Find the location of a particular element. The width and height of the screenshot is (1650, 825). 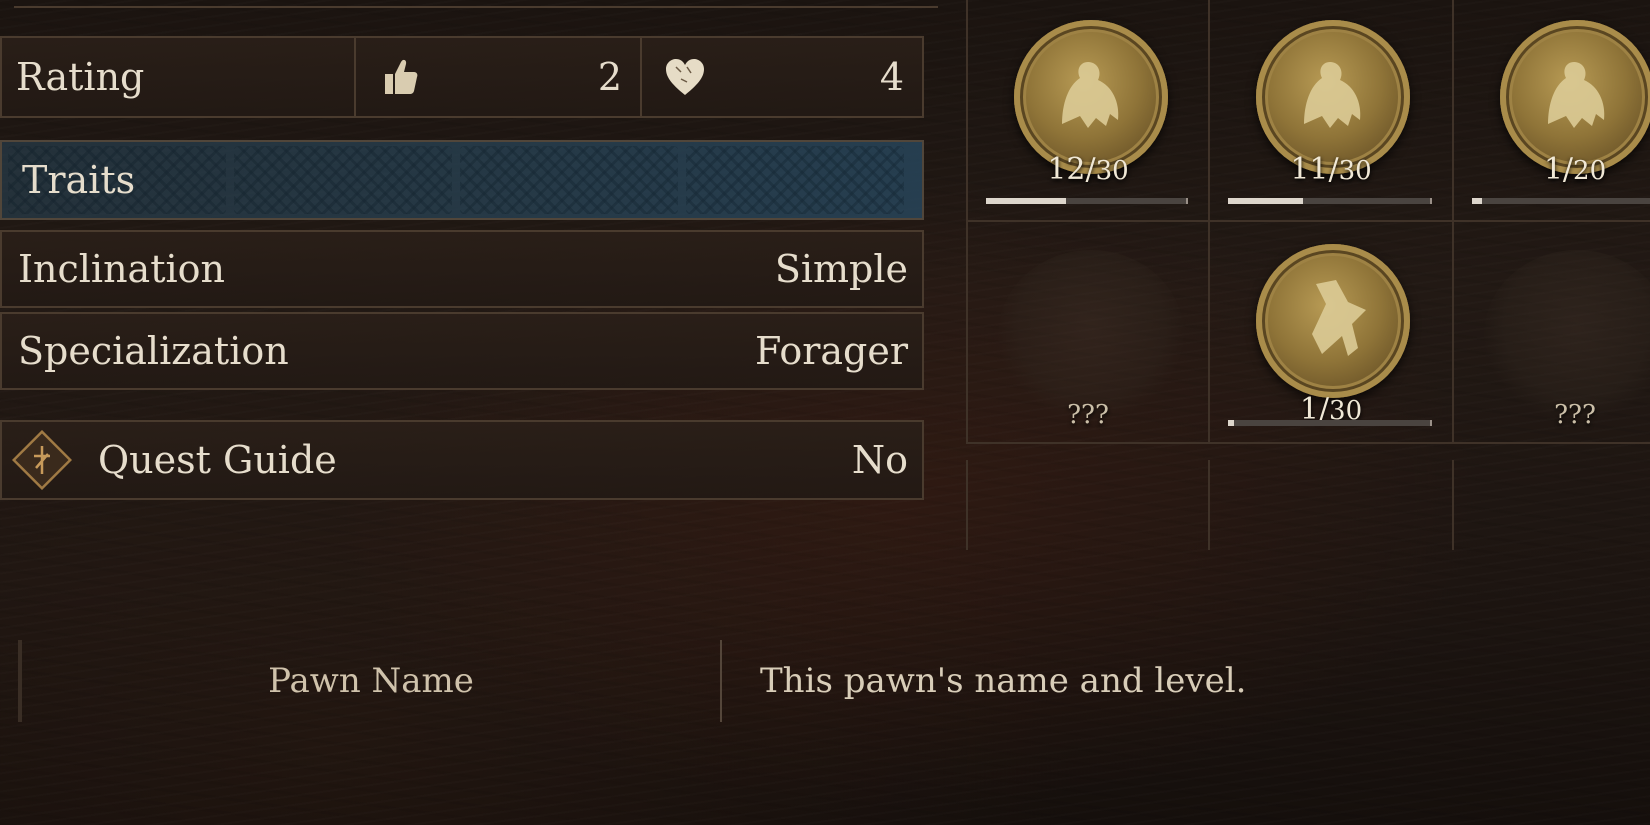

inclination-row: Inclination Simple is located at coordinates (462, 269).